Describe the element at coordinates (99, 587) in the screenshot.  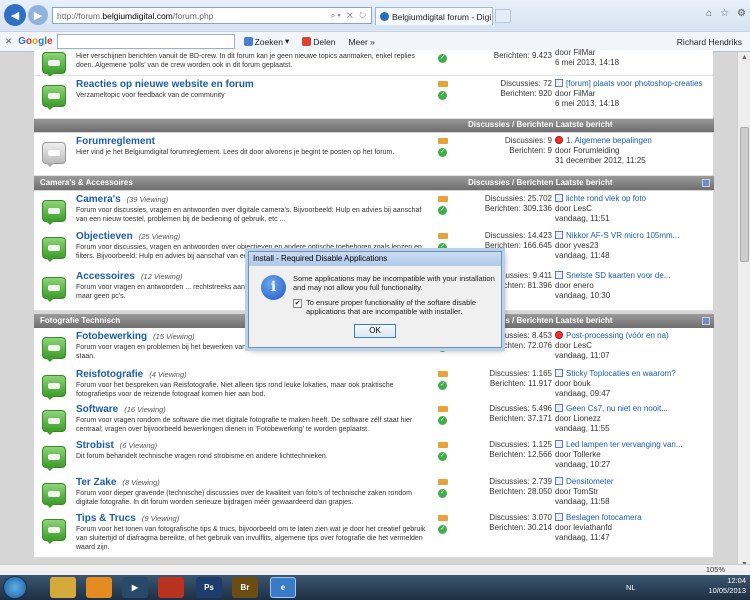
I see `outlook-icon` at that location.